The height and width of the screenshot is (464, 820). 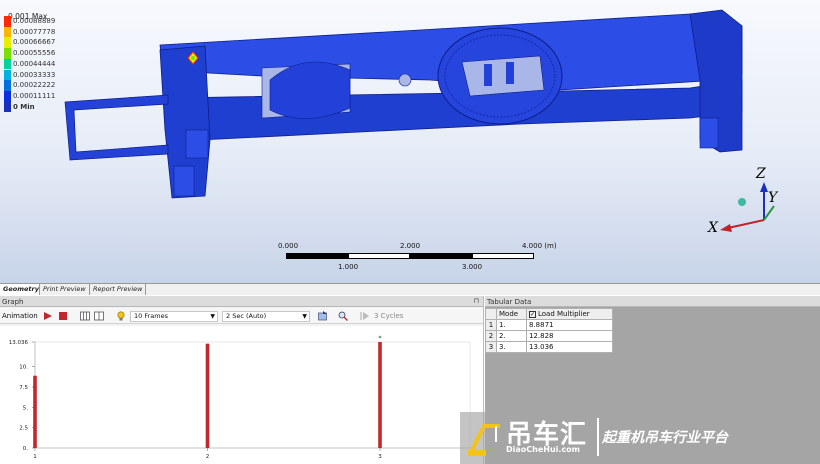 What do you see at coordinates (24, 106) in the screenshot?
I see `legend-value: 0 Min` at bounding box center [24, 106].